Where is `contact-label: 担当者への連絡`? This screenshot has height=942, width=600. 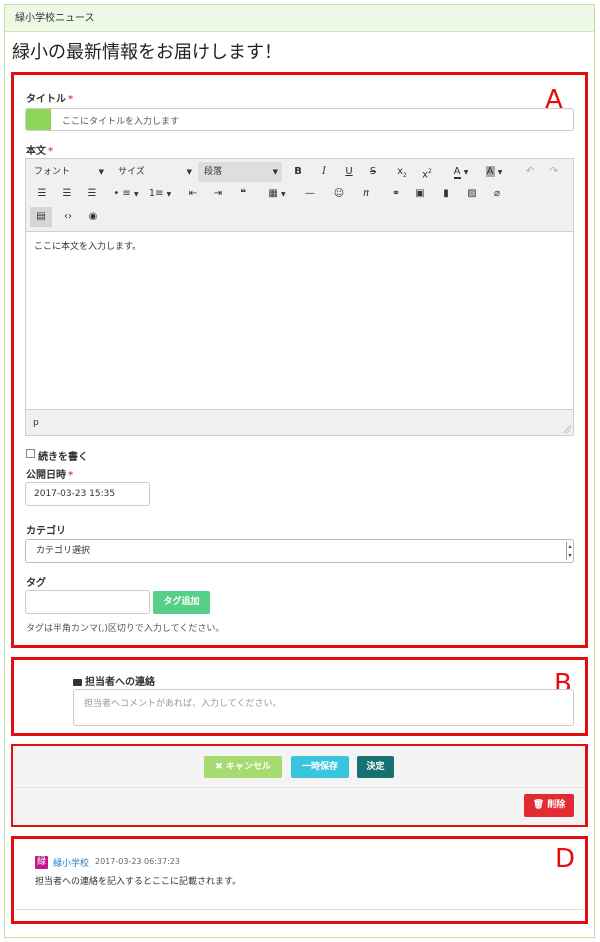 contact-label: 担当者への連絡 is located at coordinates (114, 680).